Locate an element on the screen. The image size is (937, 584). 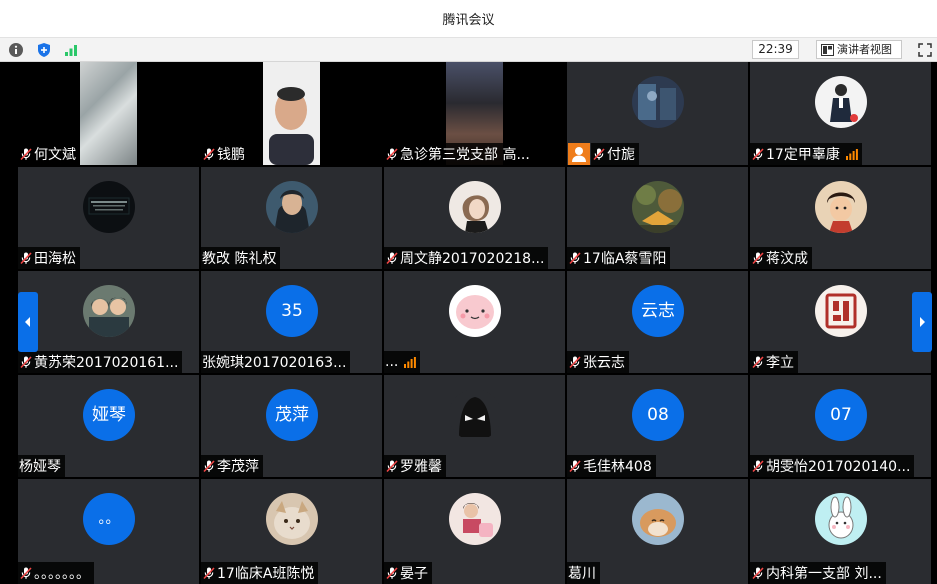
participant-tile: 田海松 is located at coordinates (108, 218).